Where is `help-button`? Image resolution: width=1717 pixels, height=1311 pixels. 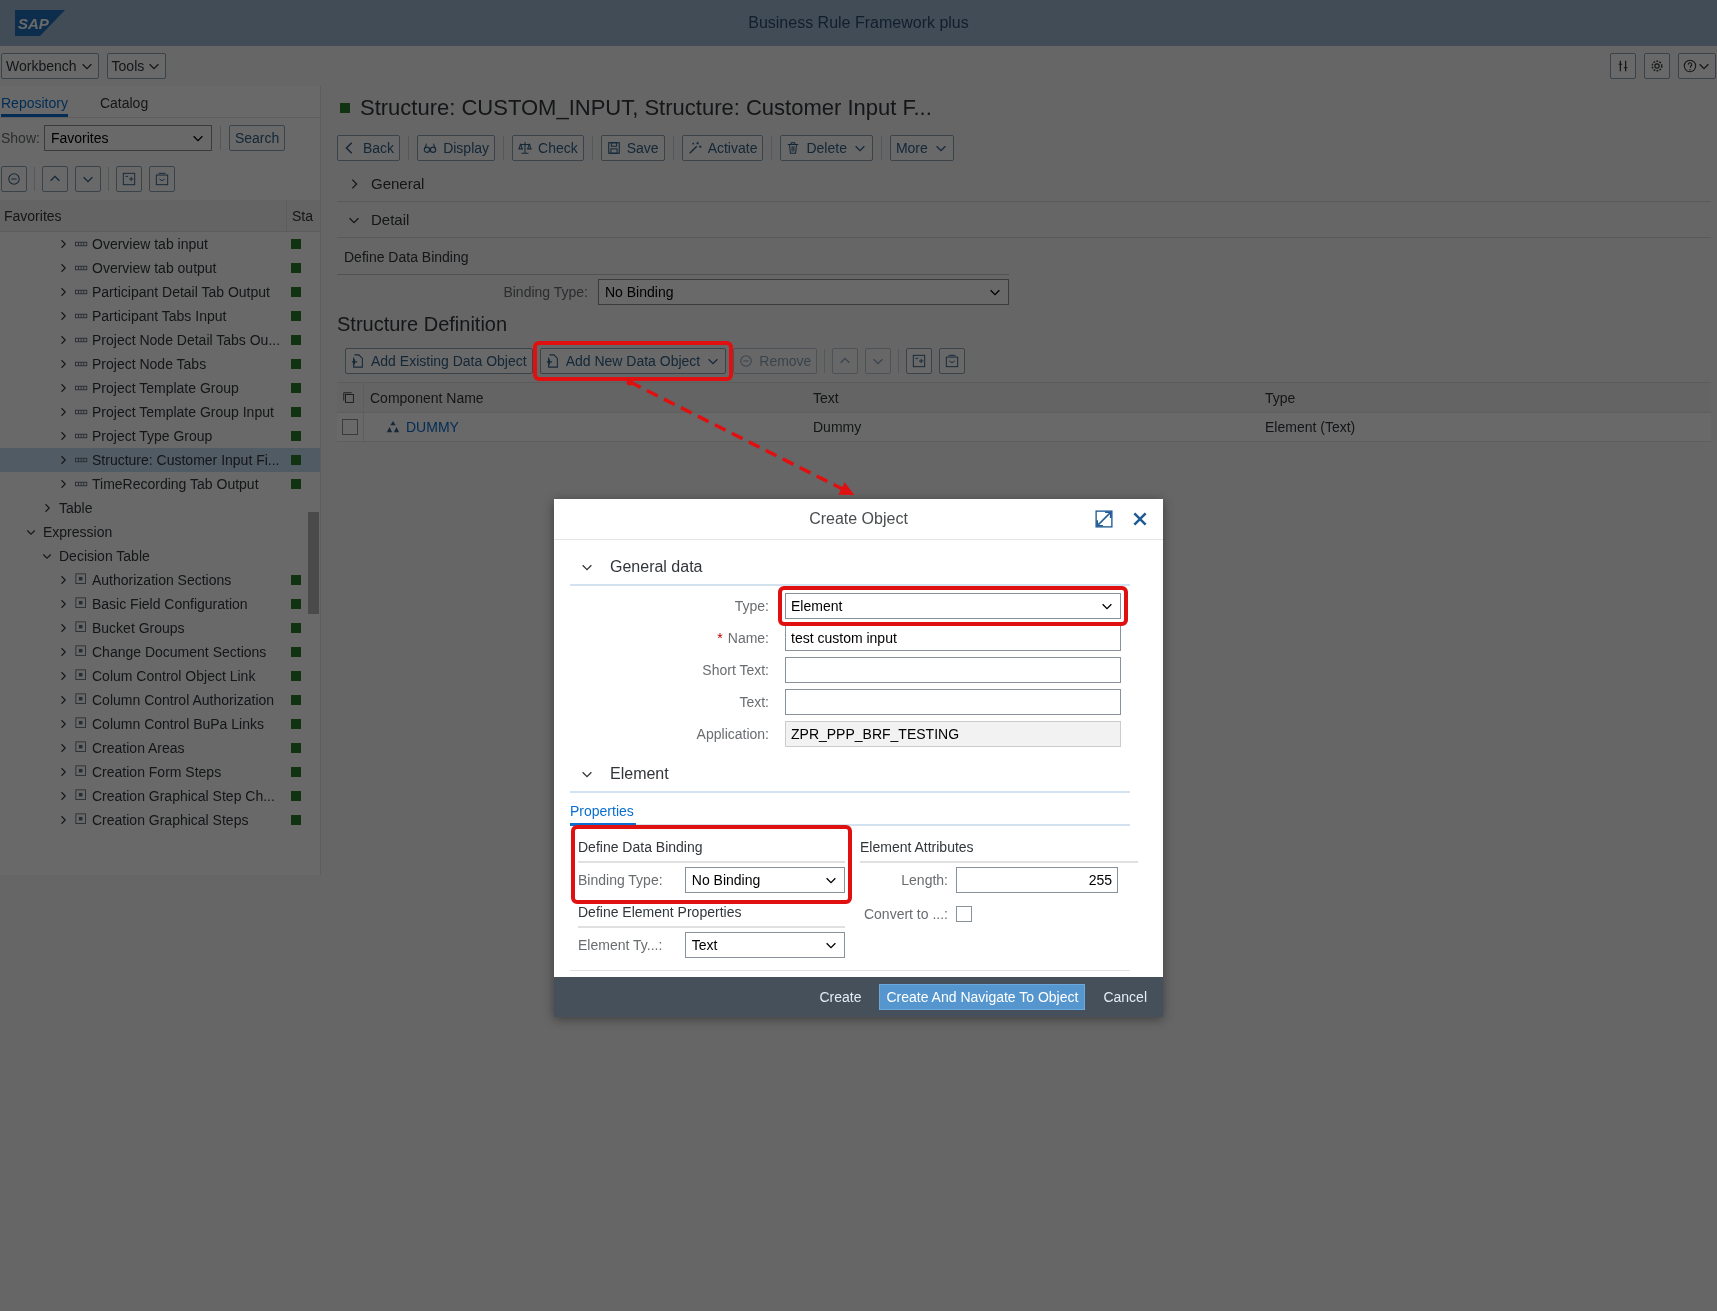 help-button is located at coordinates (1697, 66).